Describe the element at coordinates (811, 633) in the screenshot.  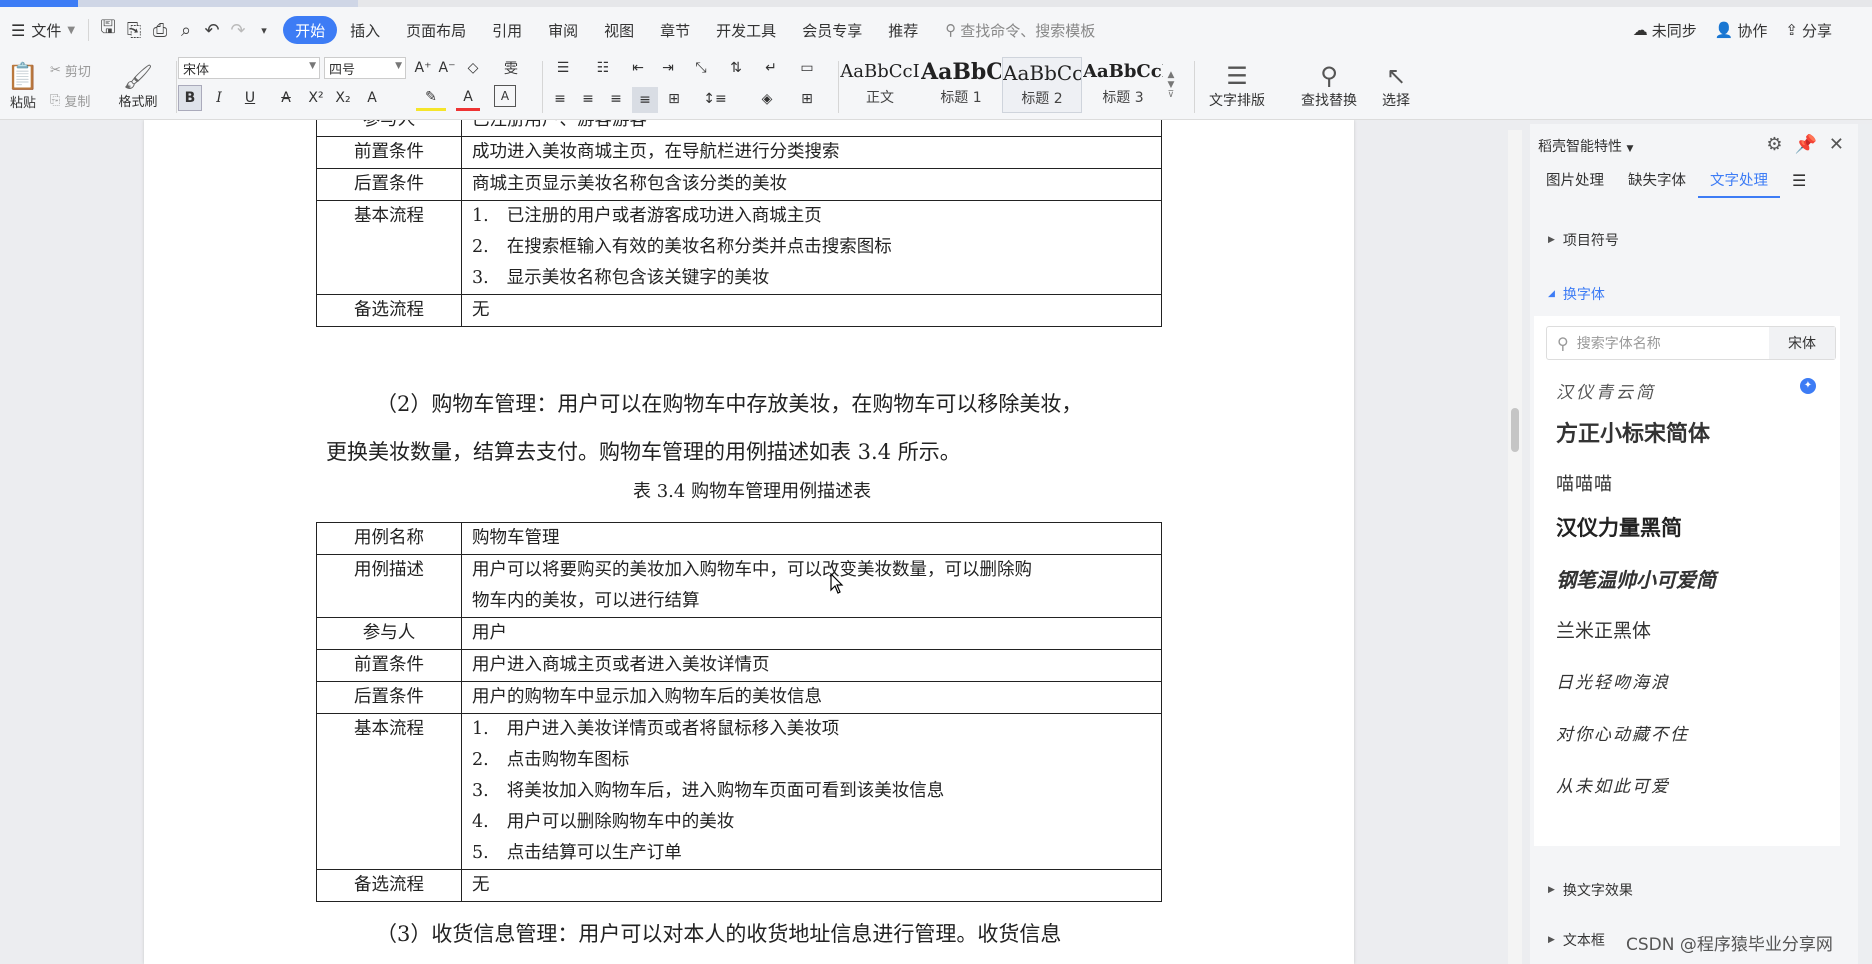
I see `table-value-cell: 用户` at that location.